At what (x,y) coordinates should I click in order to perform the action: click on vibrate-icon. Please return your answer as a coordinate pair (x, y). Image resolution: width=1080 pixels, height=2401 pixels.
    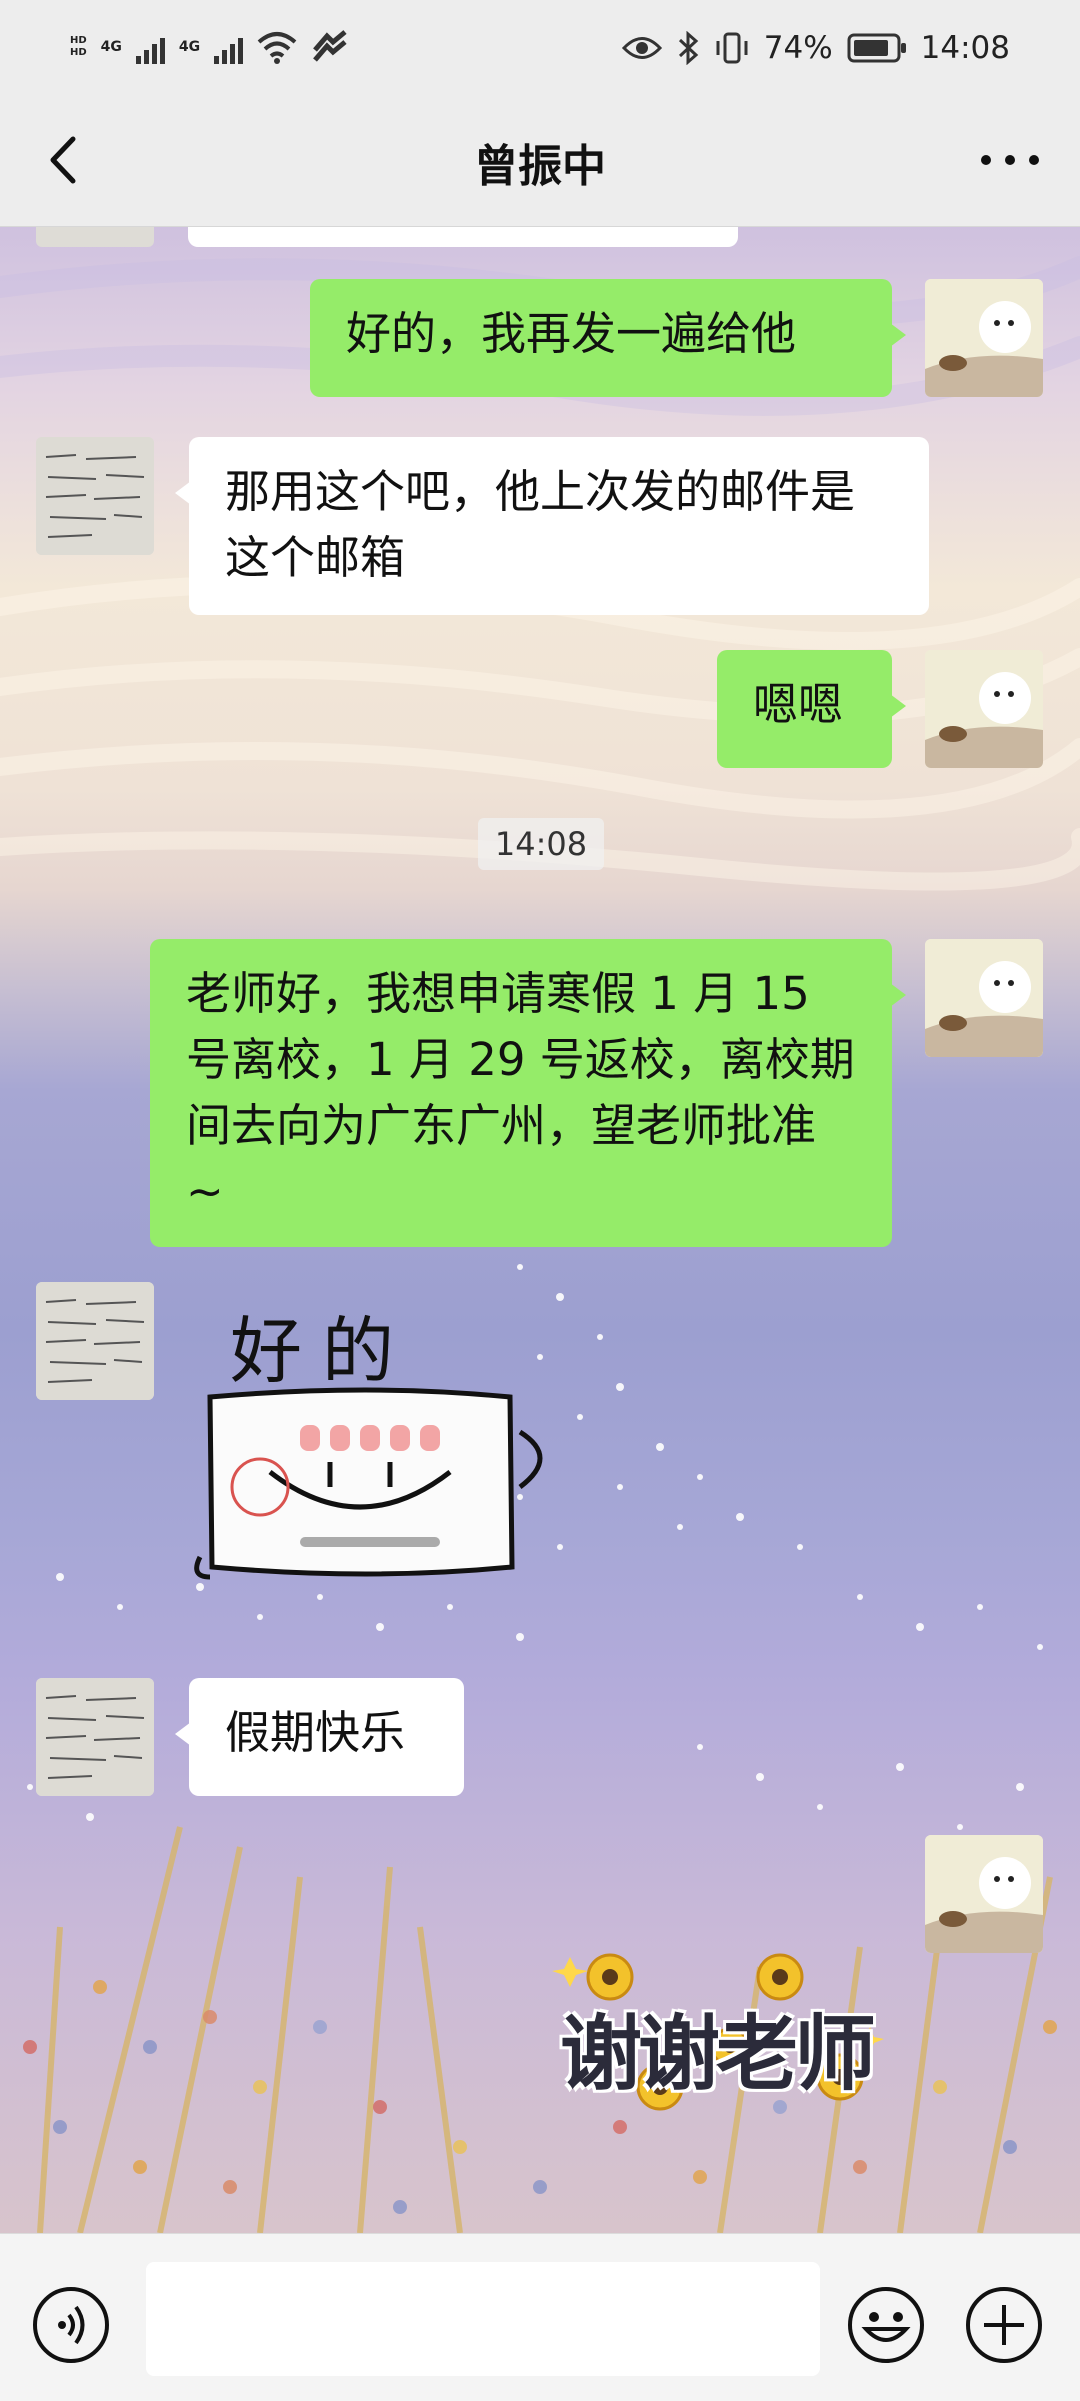
    Looking at the image, I should click on (732, 48).